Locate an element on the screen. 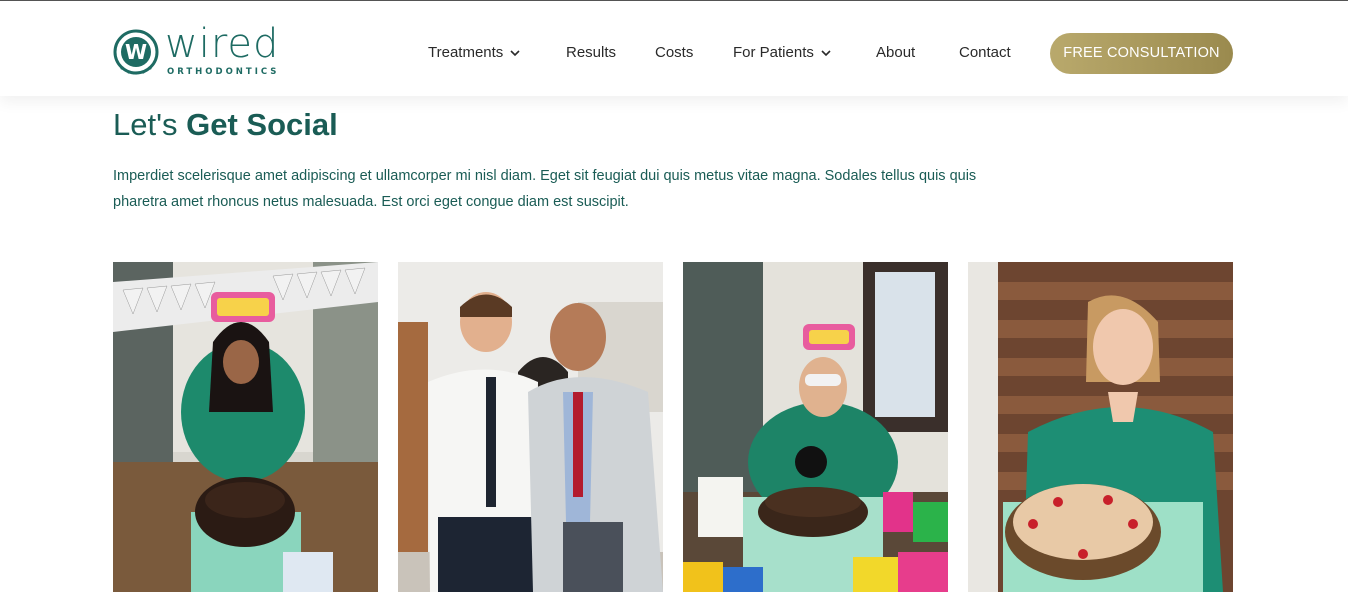 The image size is (1348, 606). nav-item-contact: Contact is located at coordinates (985, 52).